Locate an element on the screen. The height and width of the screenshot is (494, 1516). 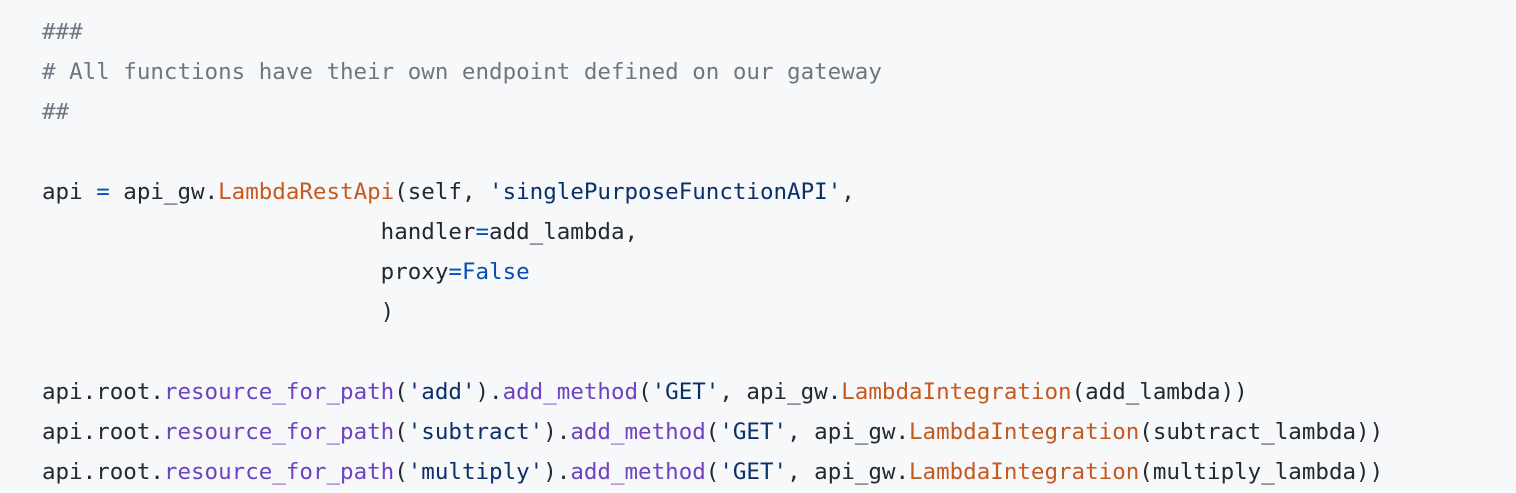
code-token-plain: (subtract_lambda)) is located at coordinates (1261, 432).